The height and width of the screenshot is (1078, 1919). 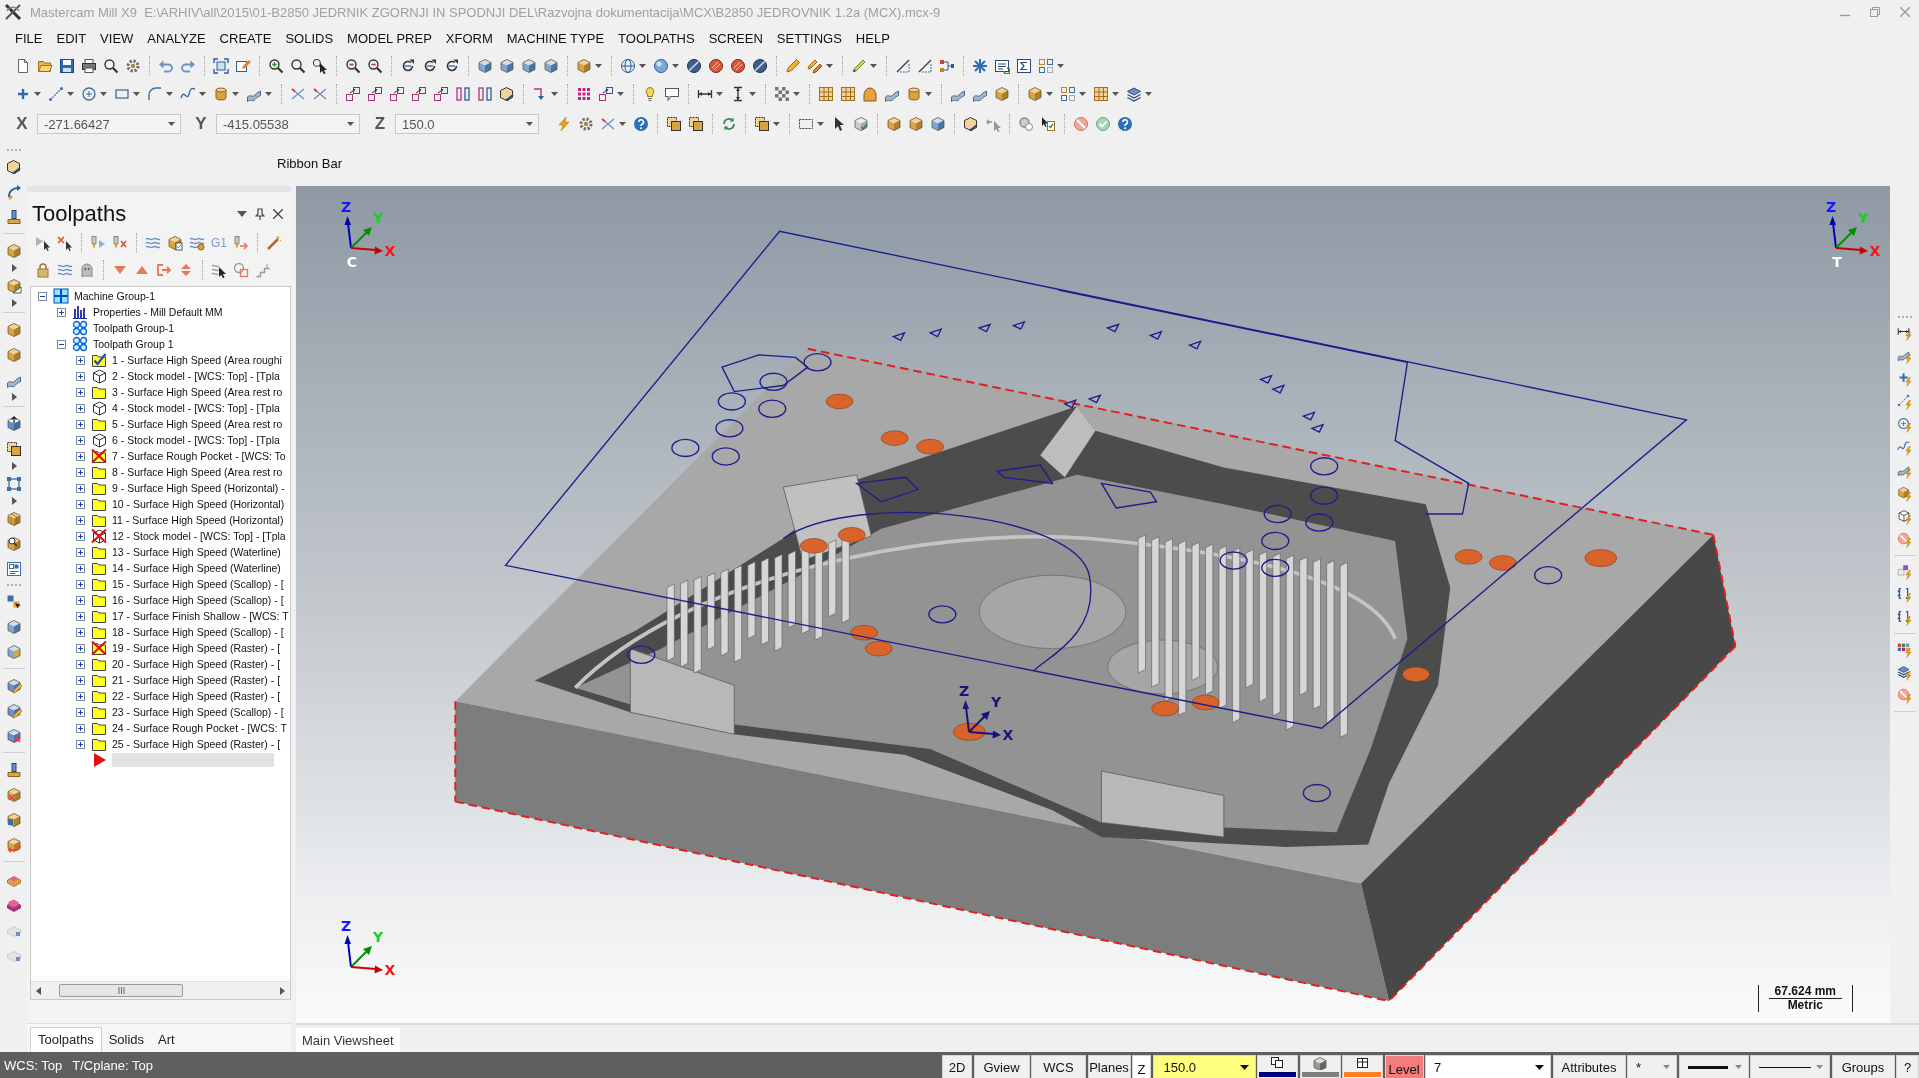 I want to click on close-icon, so click(x=278, y=214).